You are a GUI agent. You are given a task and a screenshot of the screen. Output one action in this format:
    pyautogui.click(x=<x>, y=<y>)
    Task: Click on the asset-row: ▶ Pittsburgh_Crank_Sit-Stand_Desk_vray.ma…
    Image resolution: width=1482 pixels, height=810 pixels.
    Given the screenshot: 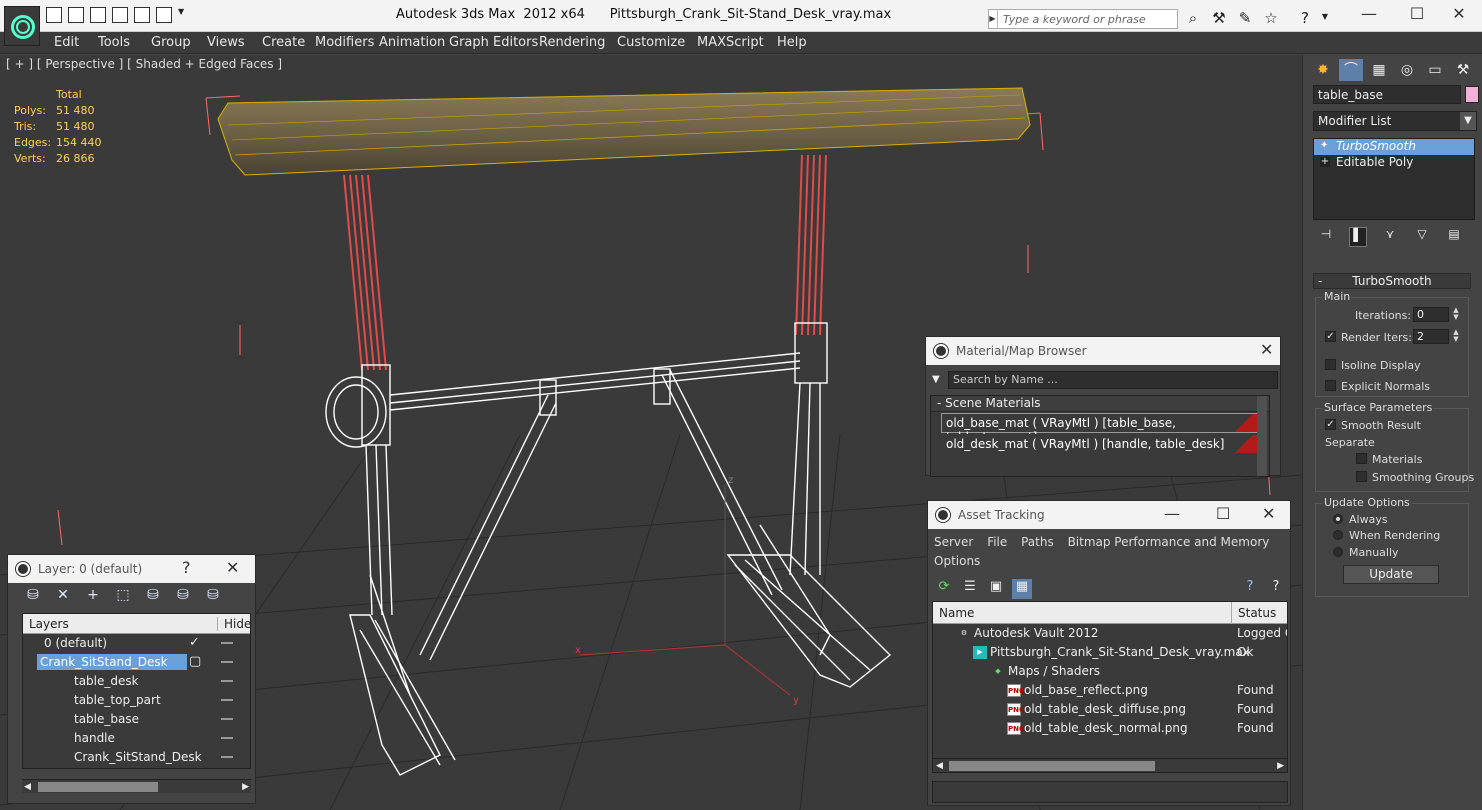 What is the action you would take?
    pyautogui.click(x=1110, y=652)
    